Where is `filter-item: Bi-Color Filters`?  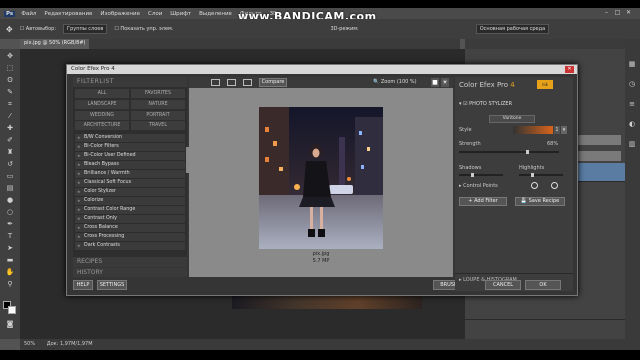
filter-item: Bi-Color Filters is located at coordinates (130, 147).